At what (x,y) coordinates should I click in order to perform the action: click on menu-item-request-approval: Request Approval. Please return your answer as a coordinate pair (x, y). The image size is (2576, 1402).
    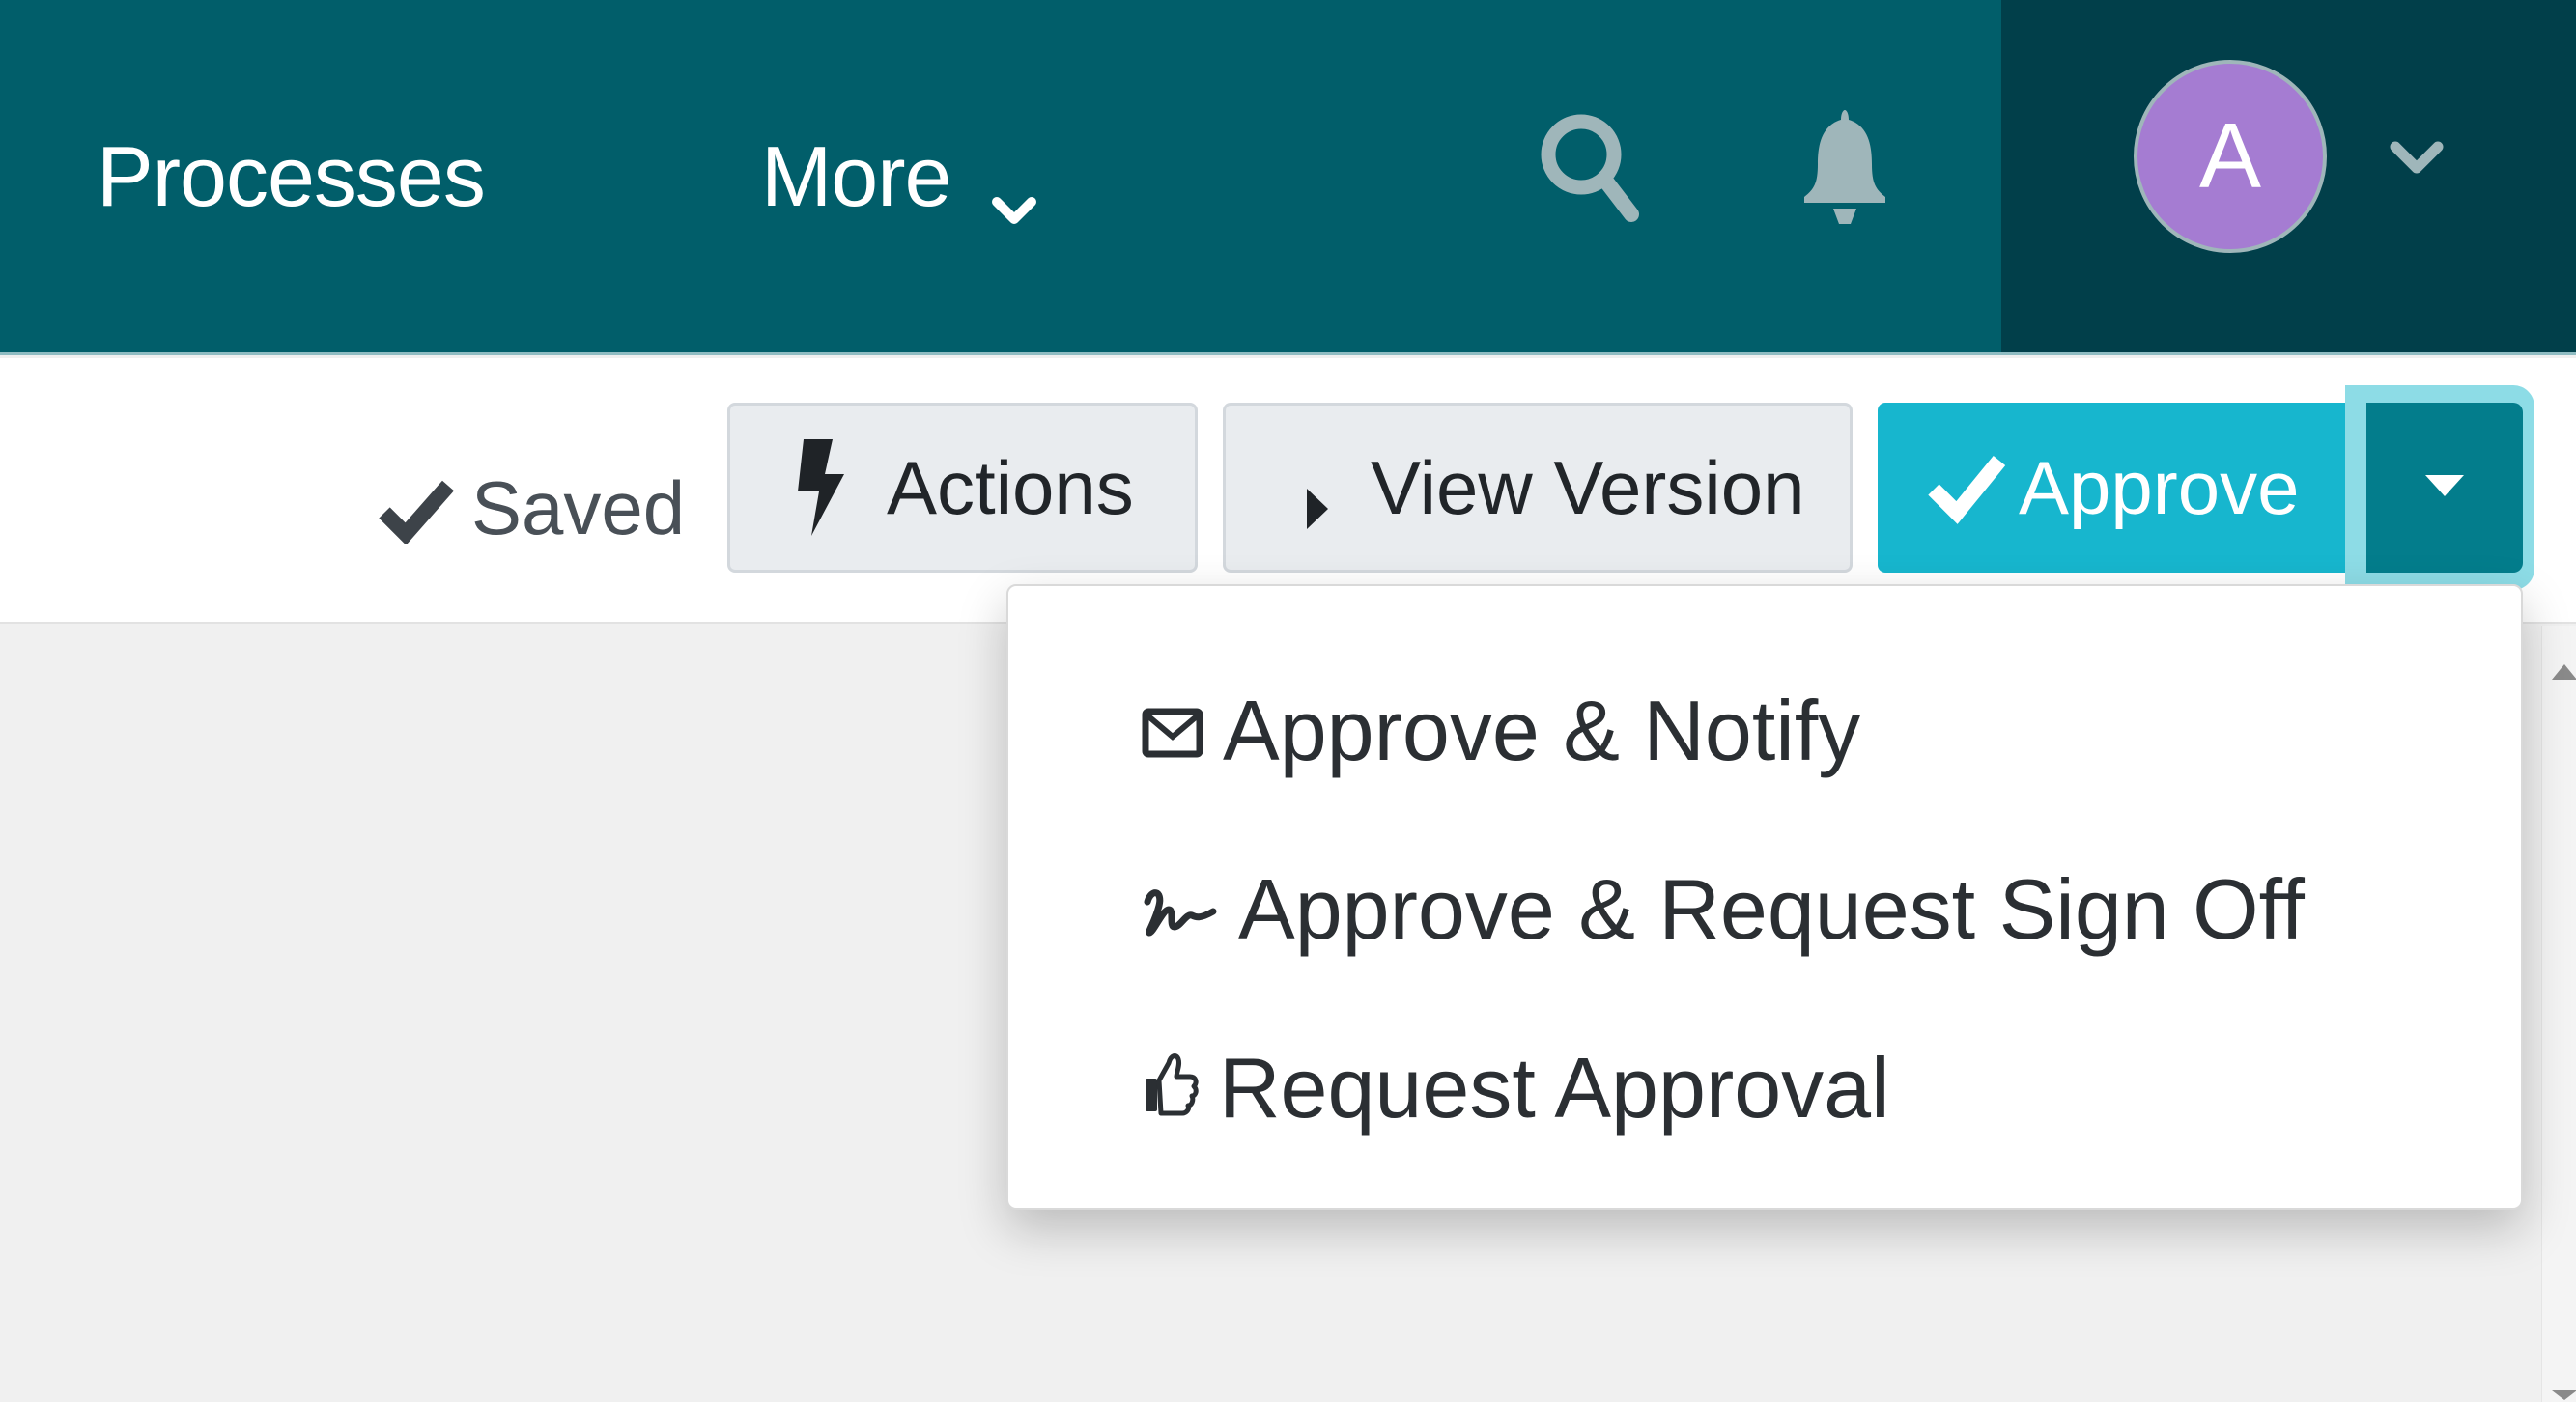
    Looking at the image, I should click on (1764, 1088).